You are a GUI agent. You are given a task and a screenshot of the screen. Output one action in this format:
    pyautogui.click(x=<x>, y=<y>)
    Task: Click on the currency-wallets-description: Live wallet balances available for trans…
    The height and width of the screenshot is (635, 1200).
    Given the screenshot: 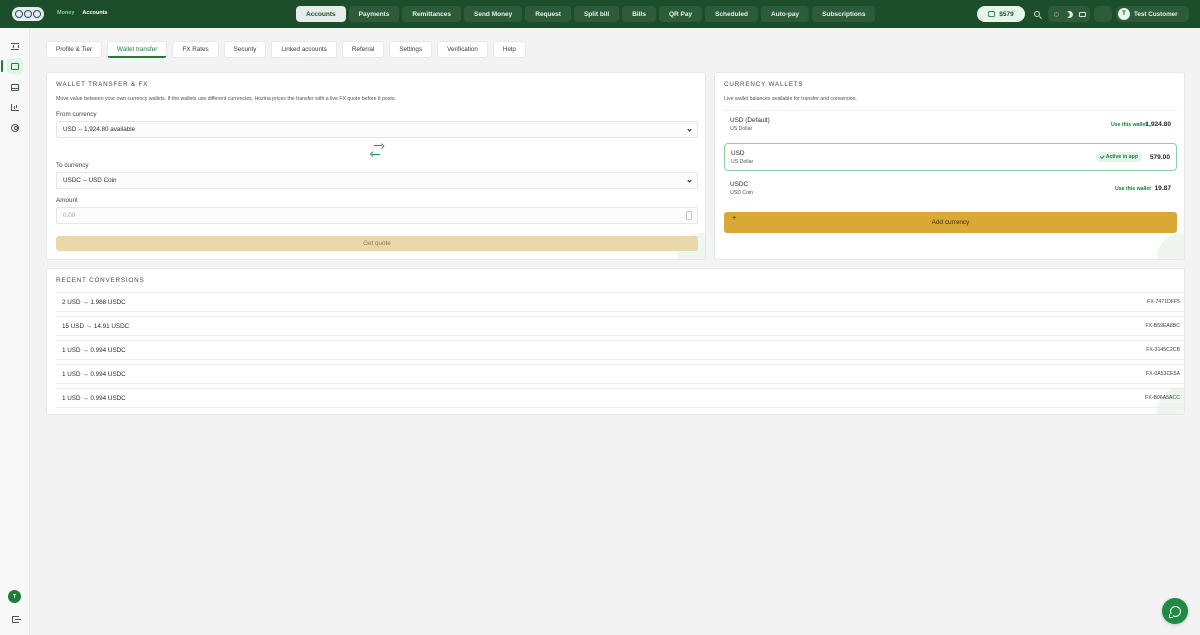 What is the action you would take?
    pyautogui.click(x=790, y=99)
    